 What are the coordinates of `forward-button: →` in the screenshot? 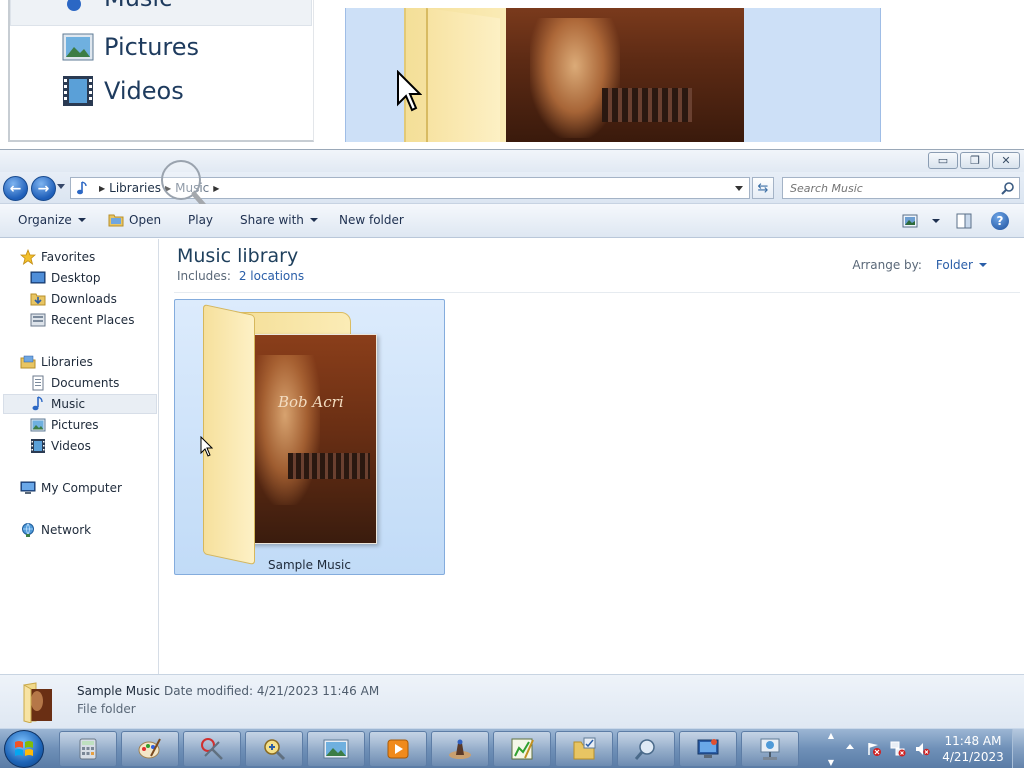 It's located at (43, 188).